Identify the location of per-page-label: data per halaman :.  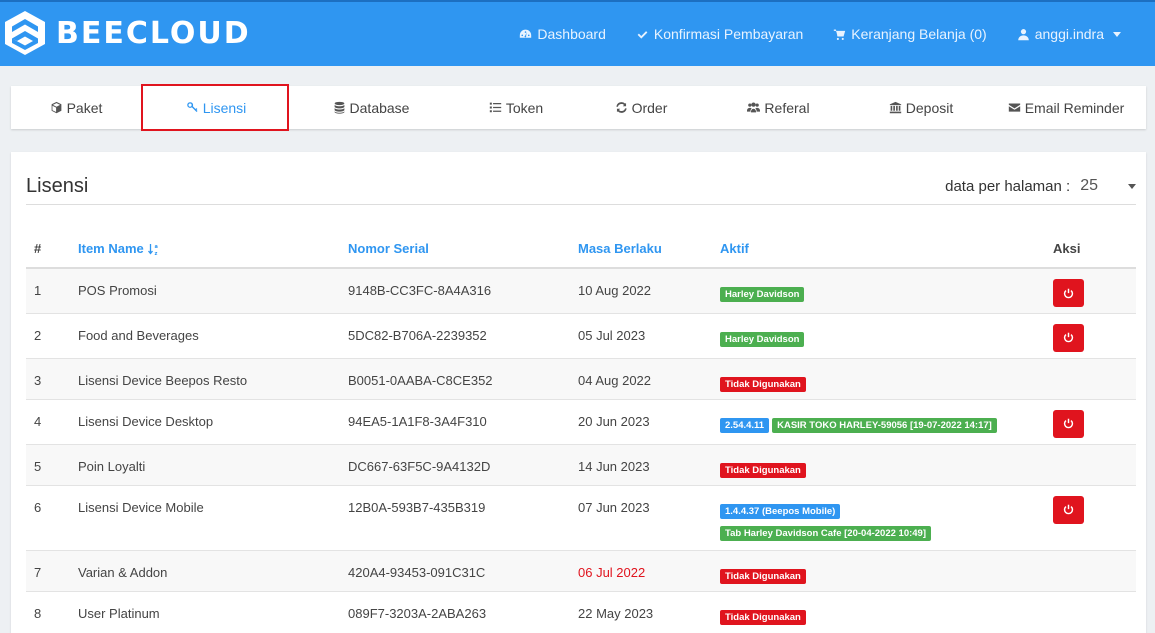
(1008, 186).